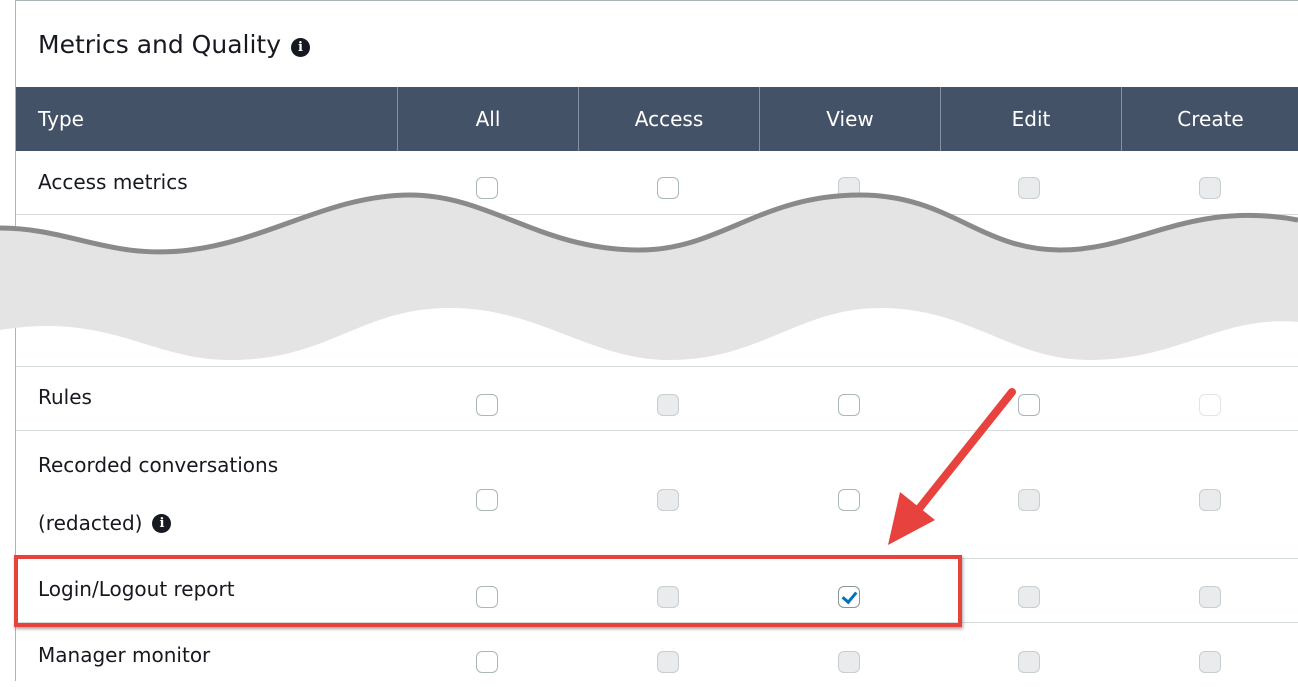 Image resolution: width=1298 pixels, height=687 pixels. I want to click on section-title: Metrics and Quality, so click(160, 44).